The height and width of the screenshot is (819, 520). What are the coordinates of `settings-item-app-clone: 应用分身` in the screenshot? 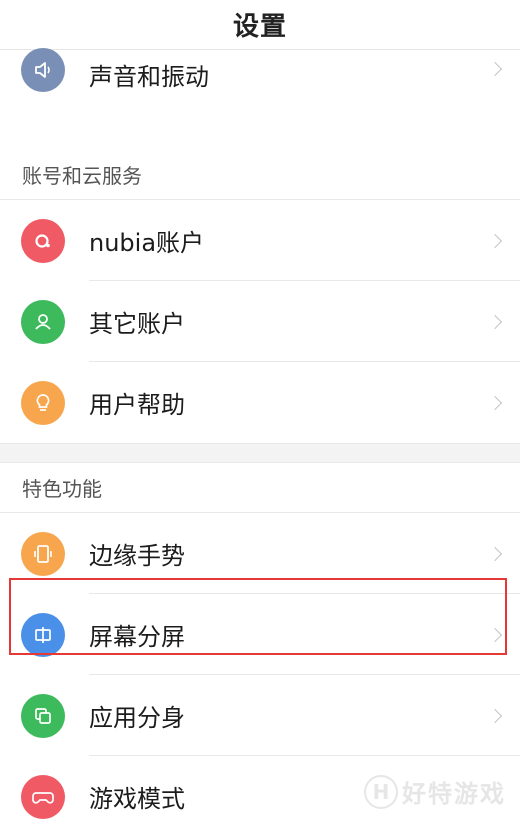 It's located at (260, 715).